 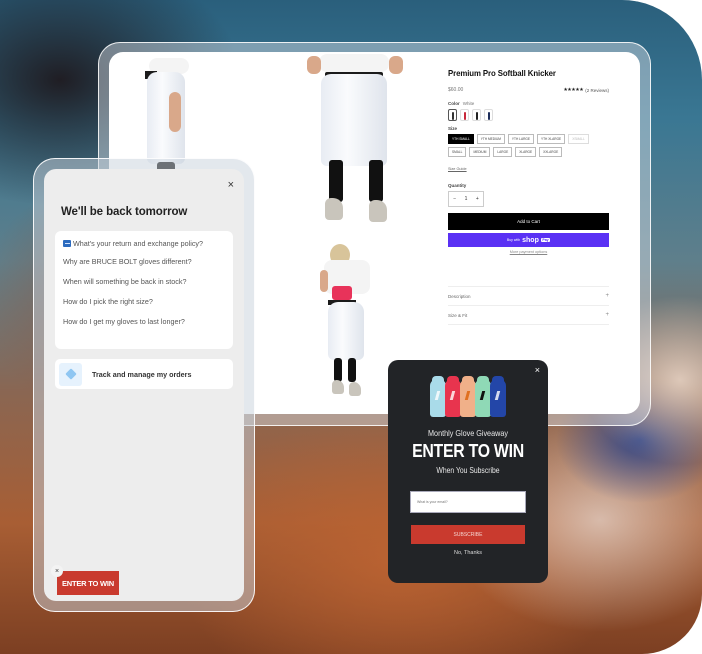 What do you see at coordinates (528, 296) in the screenshot?
I see `accordion-description: Description +` at bounding box center [528, 296].